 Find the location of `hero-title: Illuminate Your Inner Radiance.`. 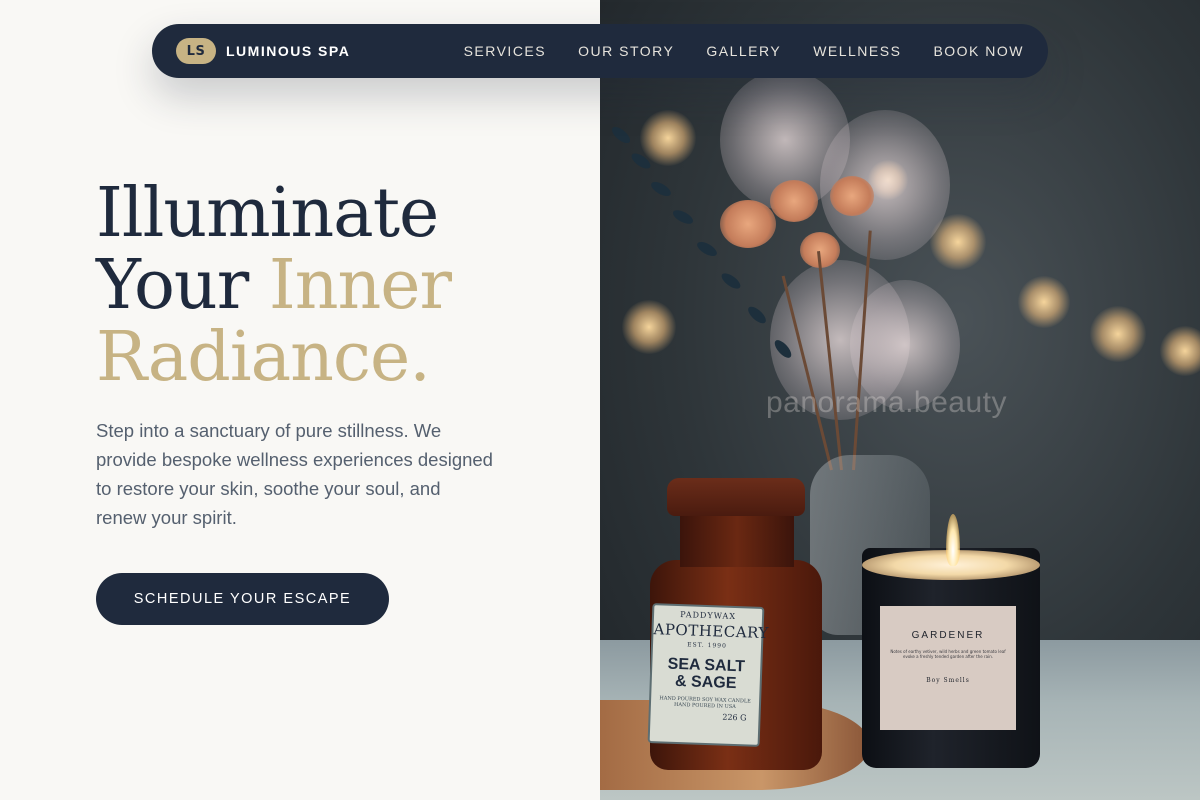

hero-title: Illuminate Your Inner Radiance. is located at coordinates (336, 286).